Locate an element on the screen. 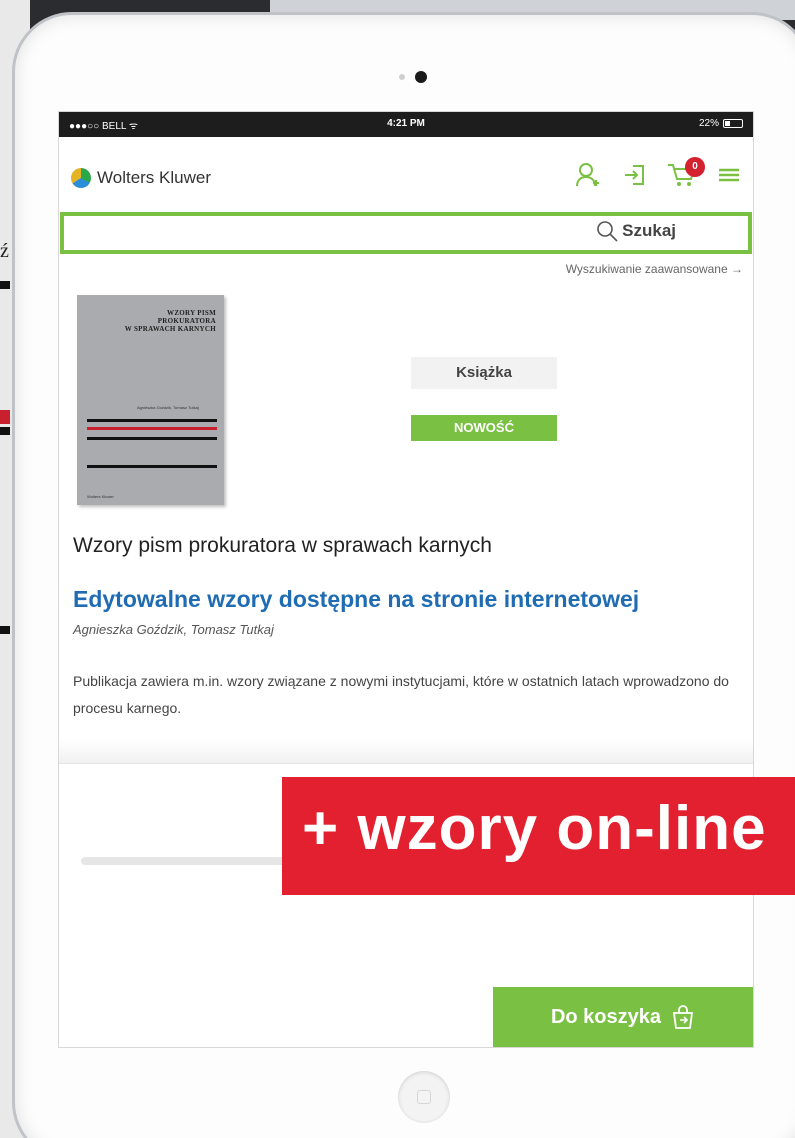 The width and height of the screenshot is (795, 1138). add-to-cart-label: Do koszyka is located at coordinates (606, 1016).